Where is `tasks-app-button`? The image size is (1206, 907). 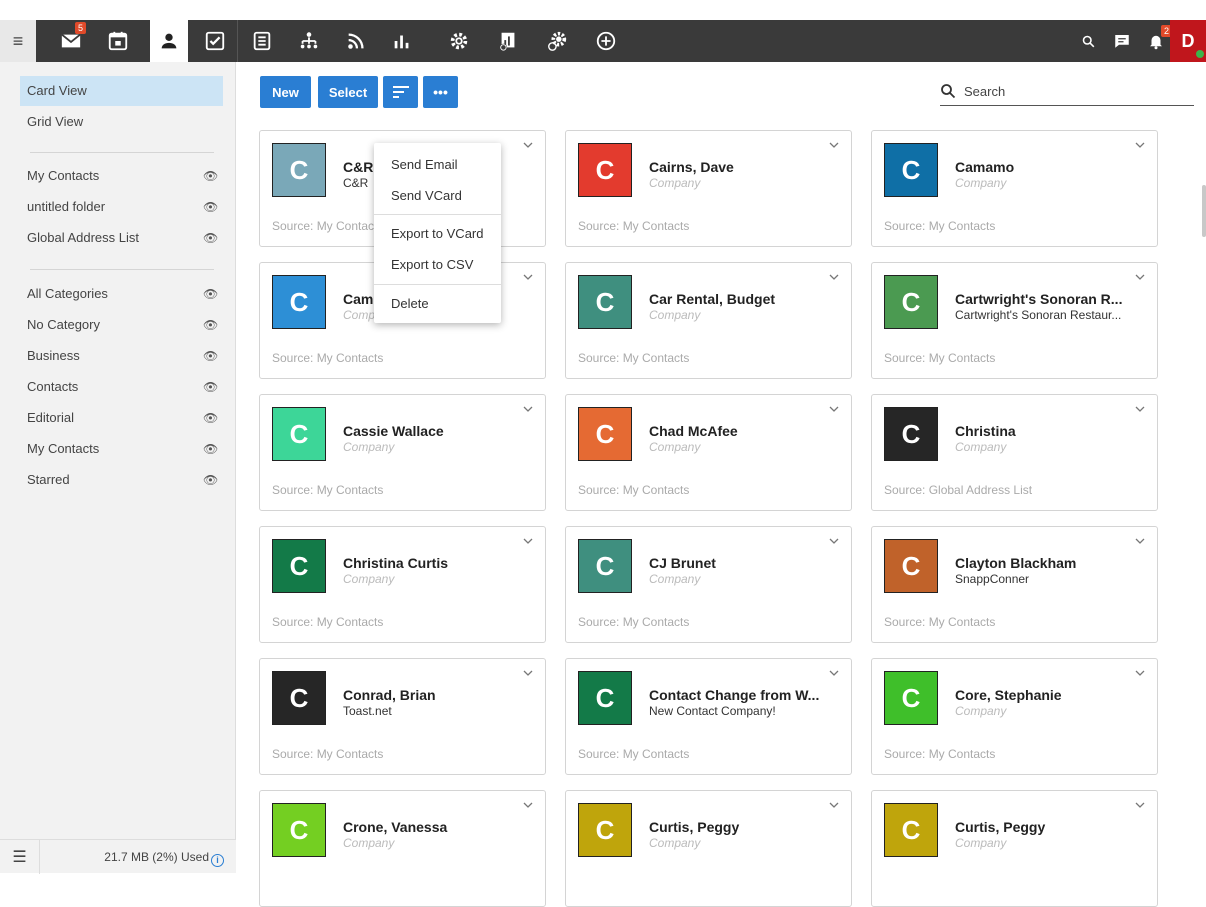 tasks-app-button is located at coordinates (215, 41).